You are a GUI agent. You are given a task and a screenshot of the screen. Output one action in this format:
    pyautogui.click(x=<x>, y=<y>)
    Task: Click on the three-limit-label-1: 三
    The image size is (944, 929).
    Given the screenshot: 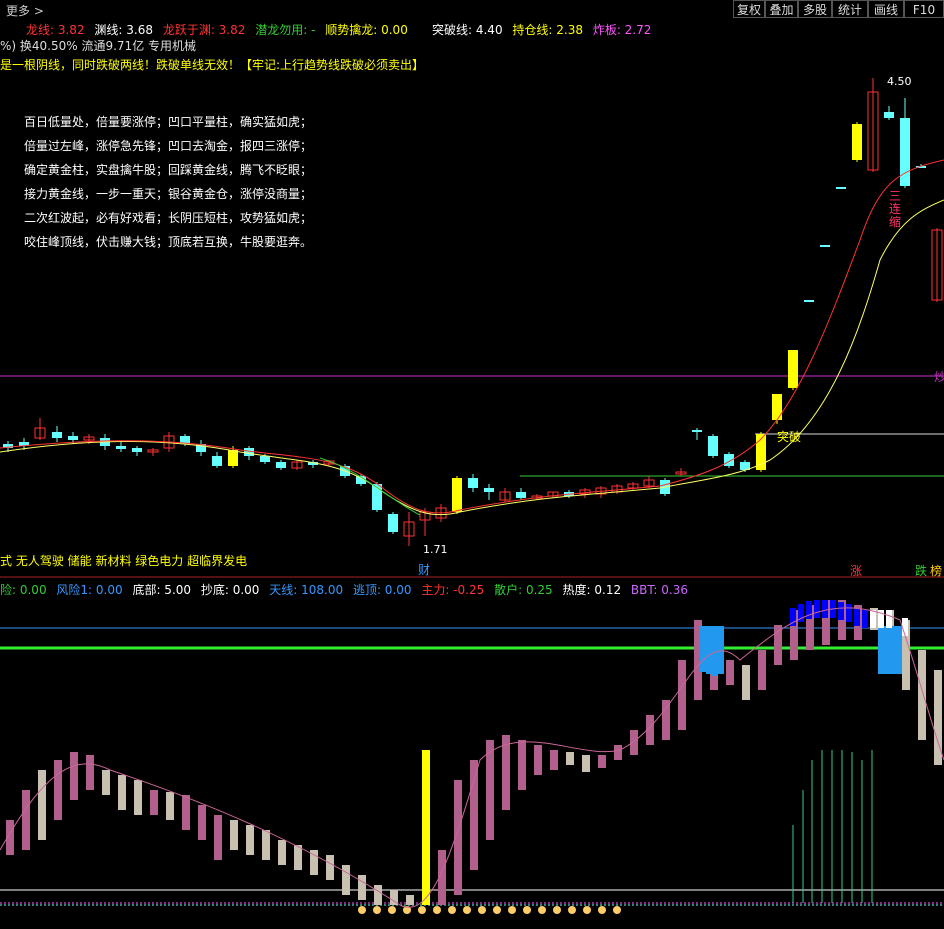 What is the action you would take?
    pyautogui.click(x=895, y=196)
    